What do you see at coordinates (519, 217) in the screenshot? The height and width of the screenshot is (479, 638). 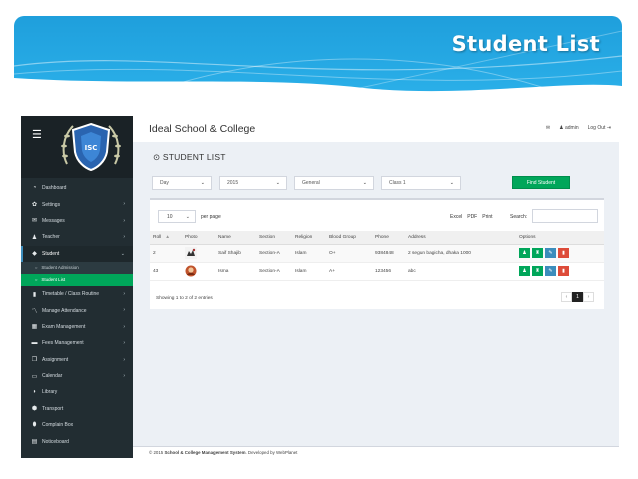 I see `search-label: Search:` at bounding box center [519, 217].